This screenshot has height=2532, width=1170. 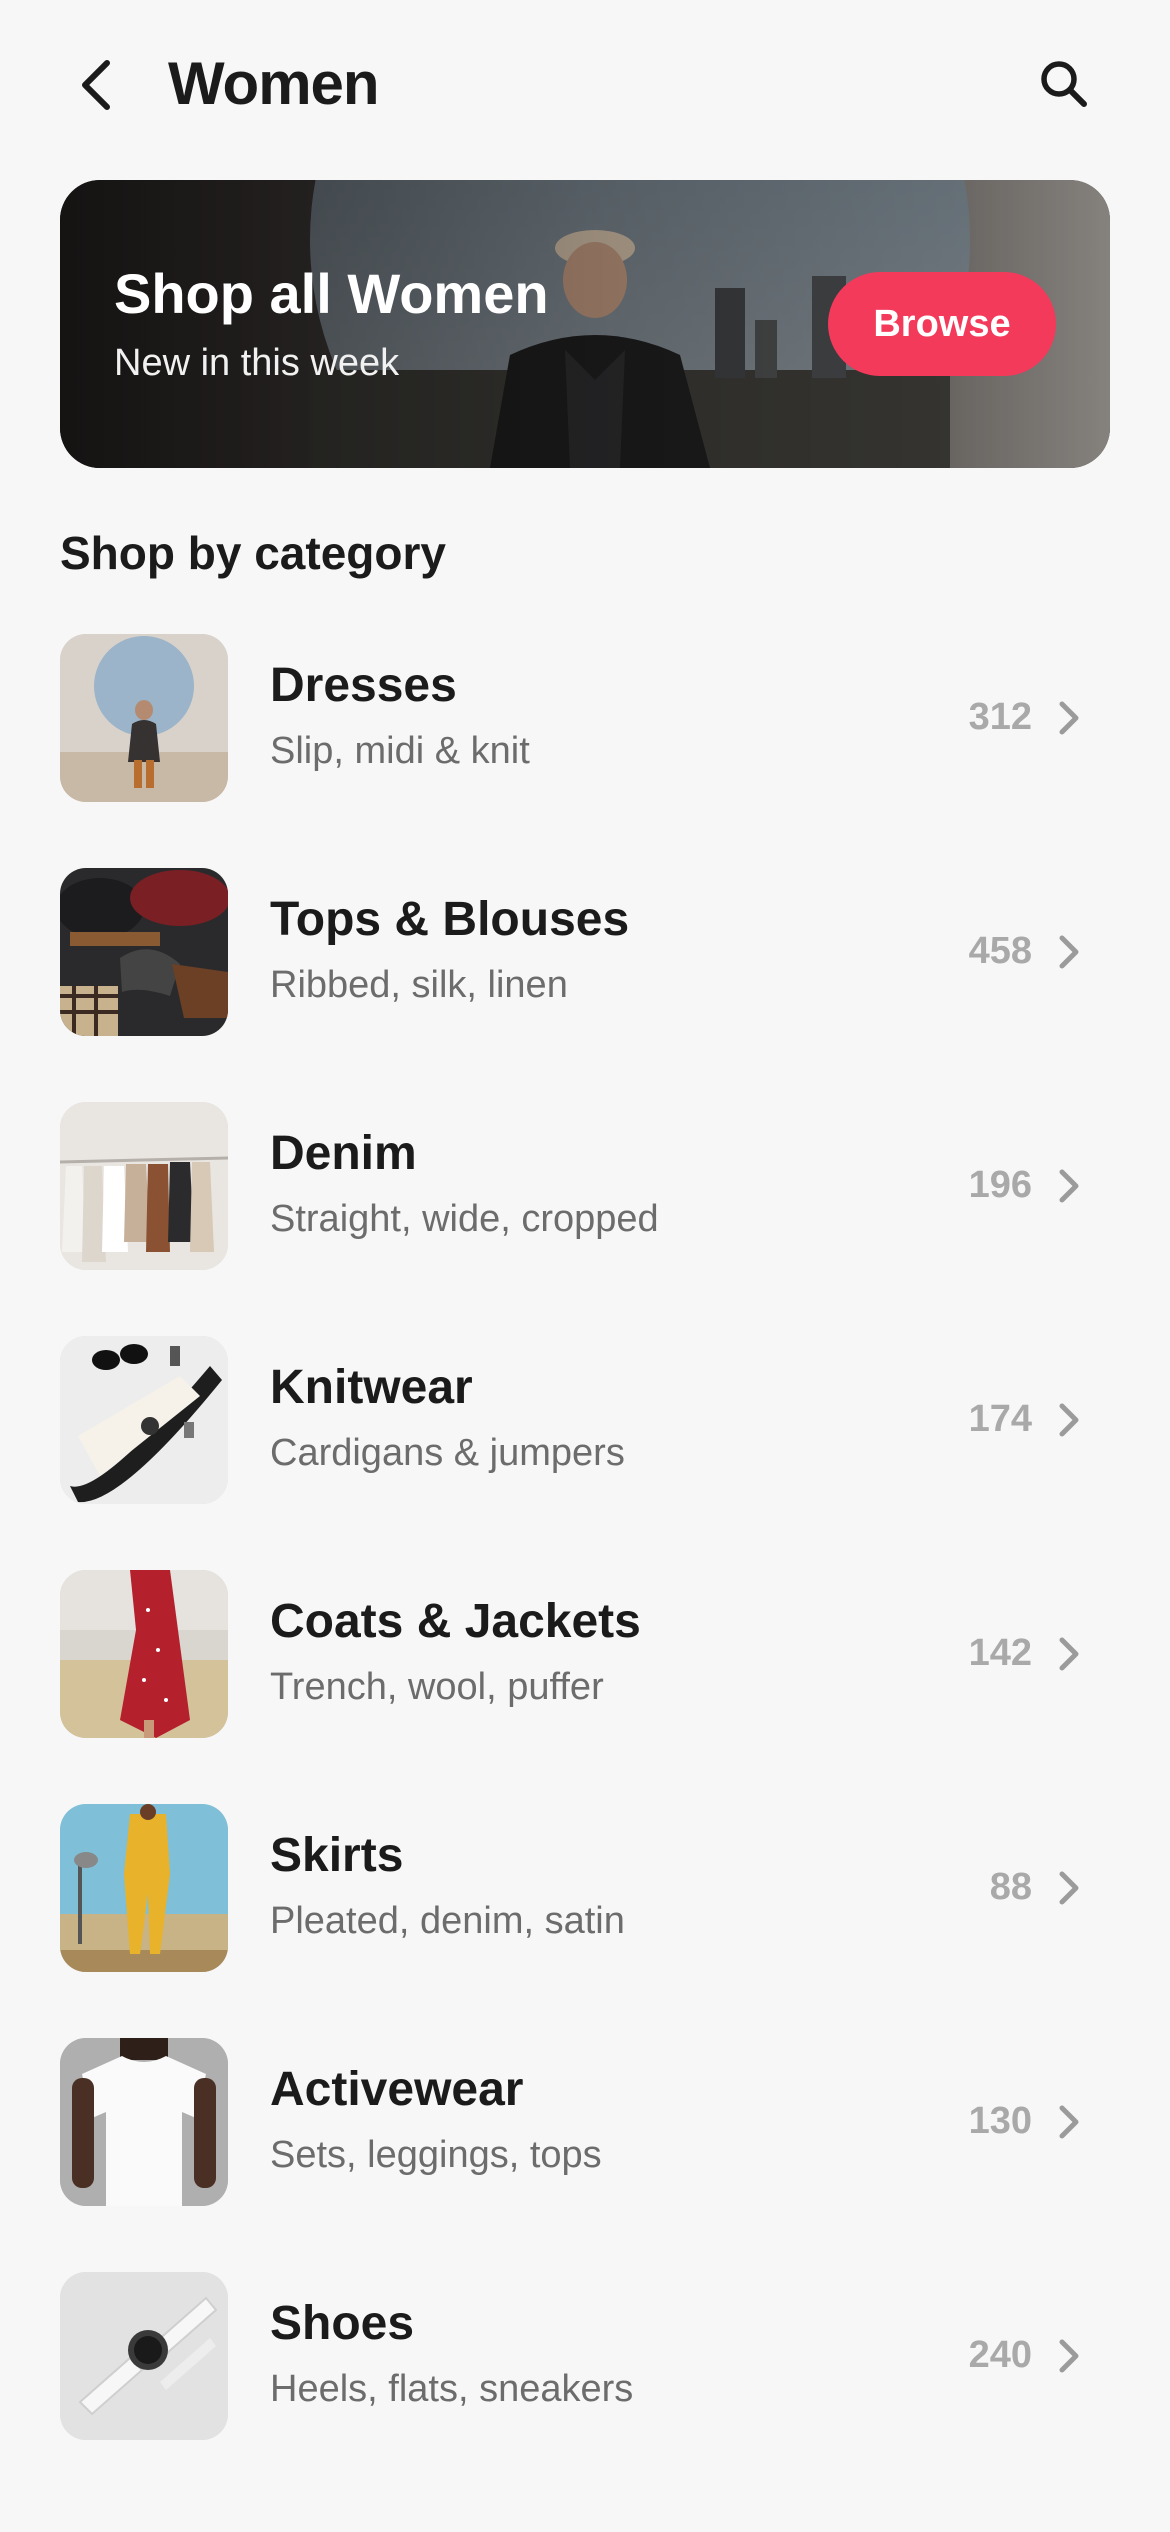 I want to click on category-count: 240, so click(x=1000, y=2355).